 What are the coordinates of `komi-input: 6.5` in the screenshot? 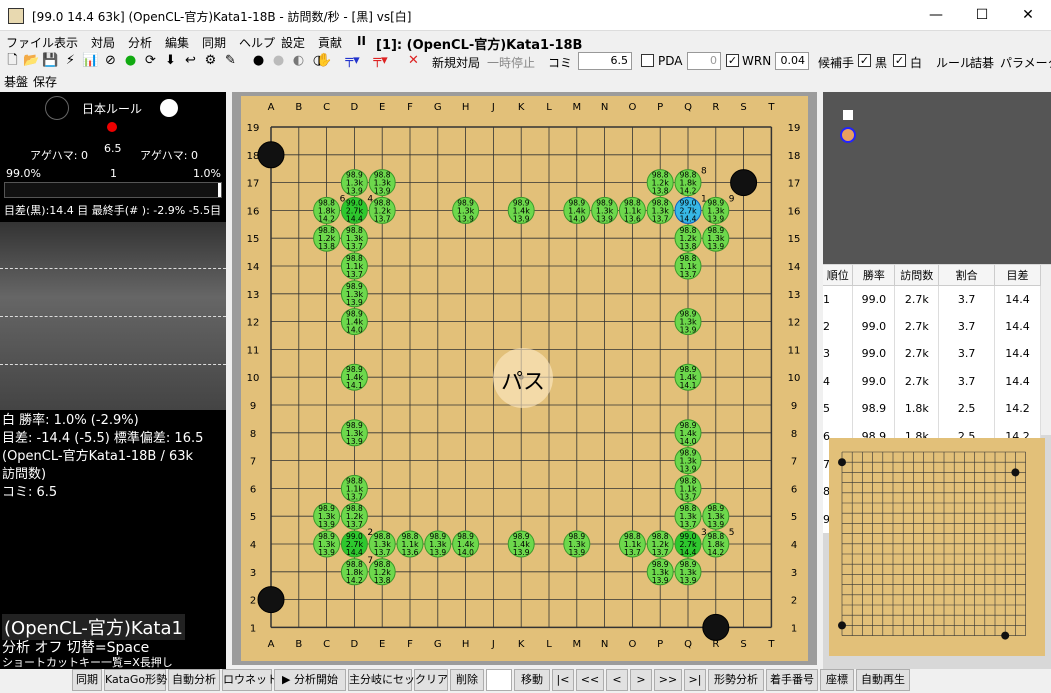 It's located at (605, 61).